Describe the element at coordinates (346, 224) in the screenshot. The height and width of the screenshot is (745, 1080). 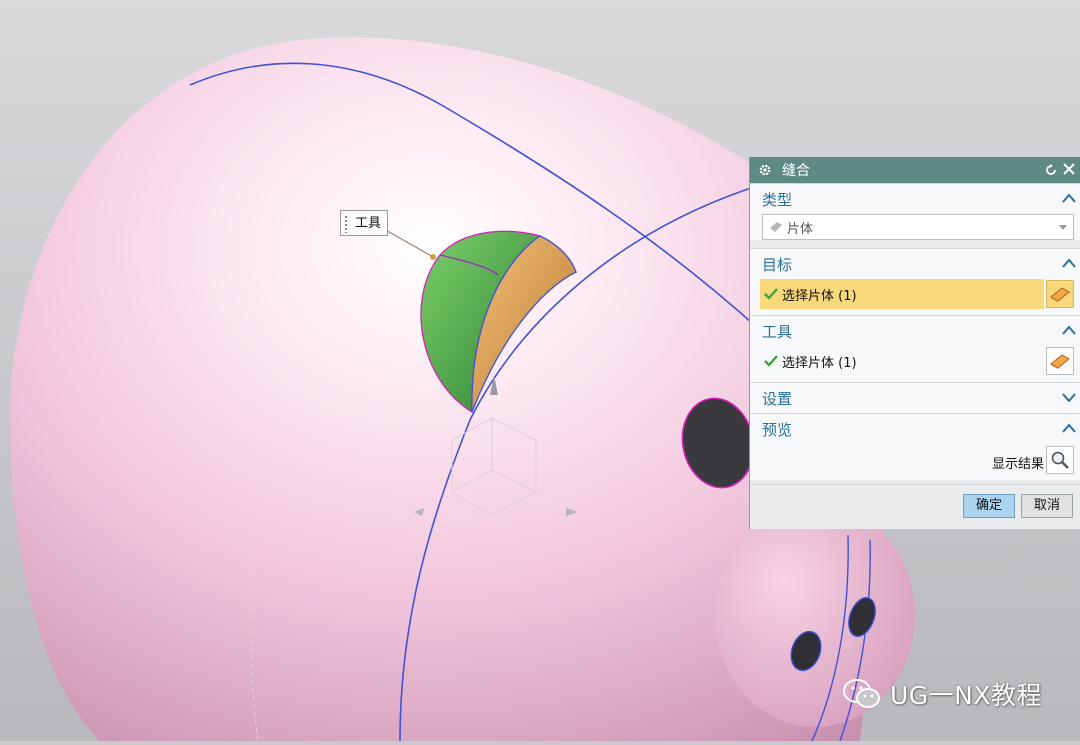
I see `grip-icon` at that location.